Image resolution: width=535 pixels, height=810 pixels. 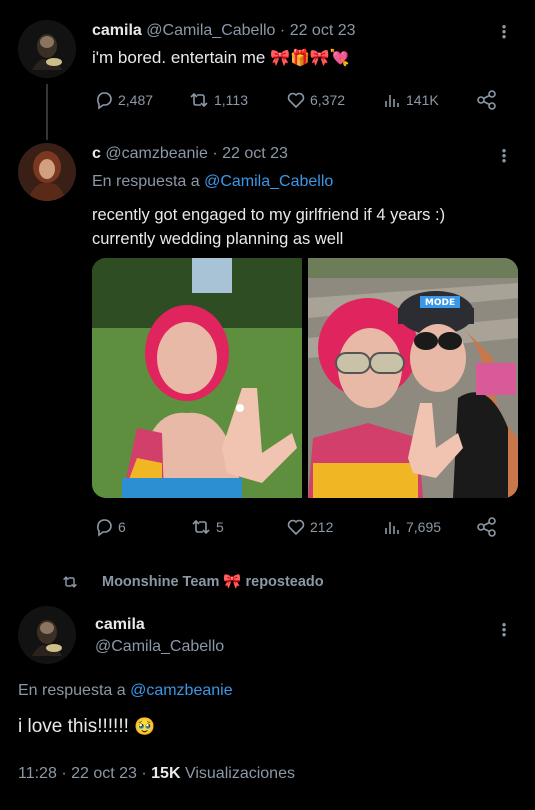 I want to click on retweet-count: 1,113, so click(x=231, y=100).